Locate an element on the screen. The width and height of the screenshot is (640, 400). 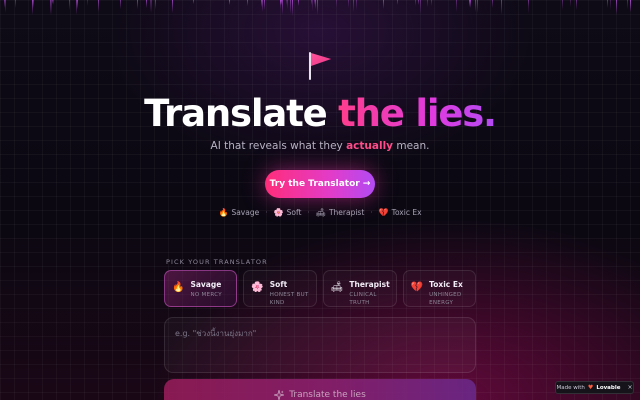
hero-title-part1: Translate is located at coordinates (236, 113).